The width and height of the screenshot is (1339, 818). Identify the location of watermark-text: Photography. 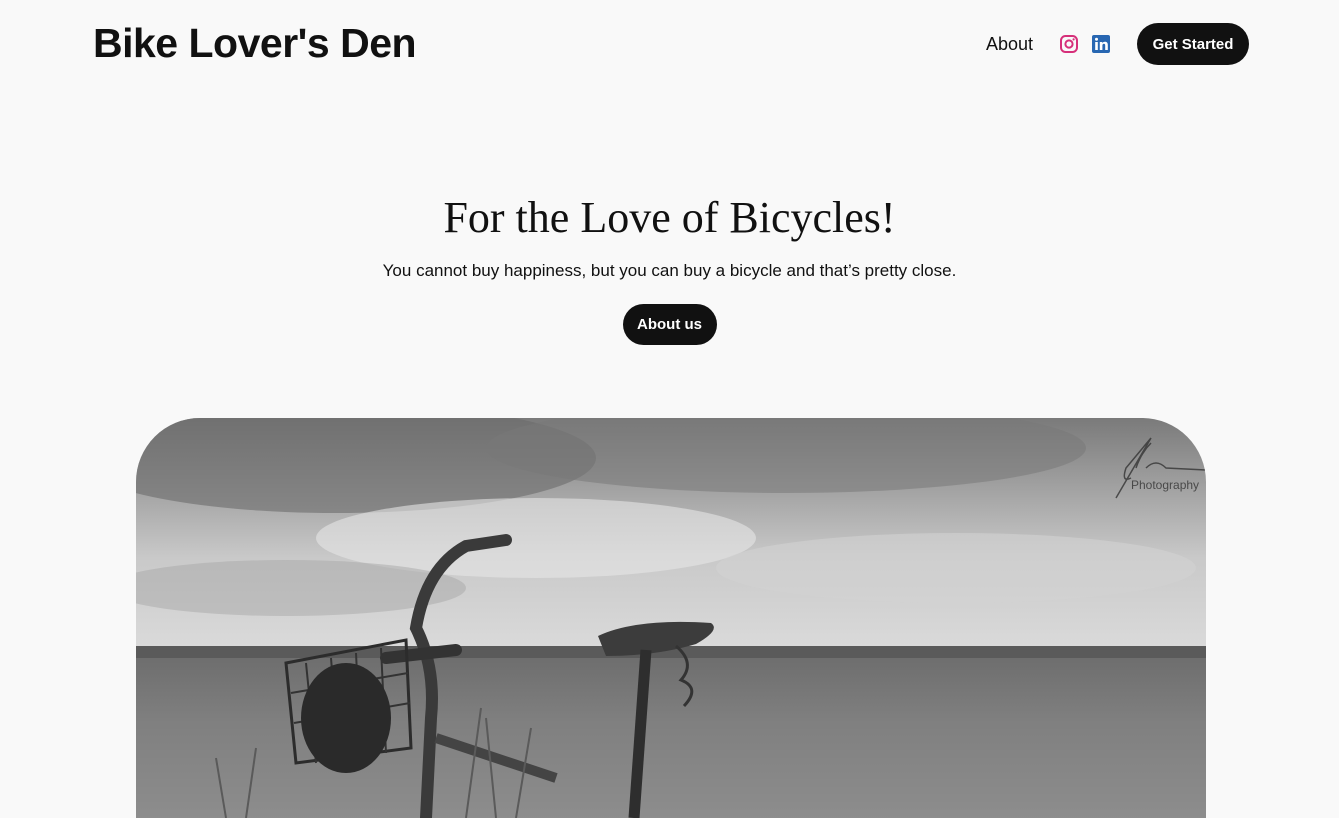
(1165, 485).